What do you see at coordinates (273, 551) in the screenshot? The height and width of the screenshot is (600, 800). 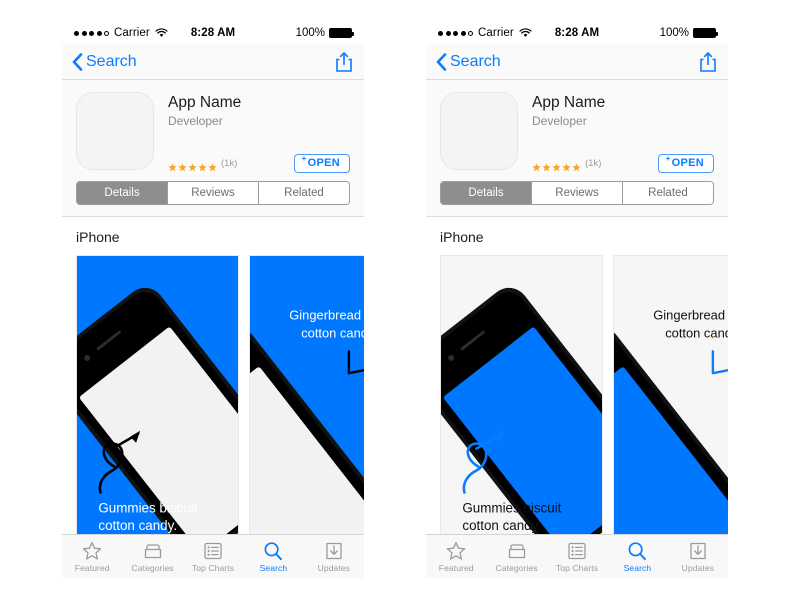 I see `search-icon` at bounding box center [273, 551].